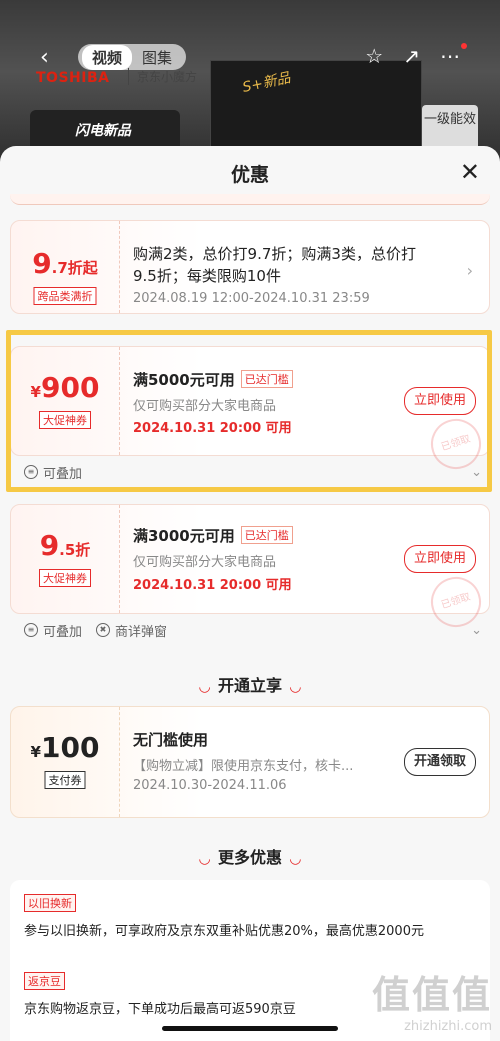 The height and width of the screenshot is (1041, 500). I want to click on stack-icon: ≡, so click(31, 630).